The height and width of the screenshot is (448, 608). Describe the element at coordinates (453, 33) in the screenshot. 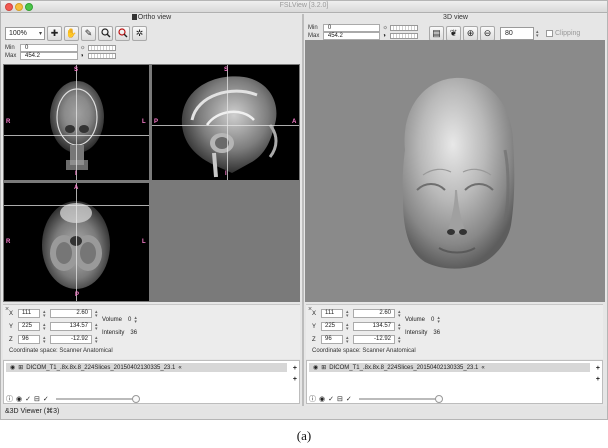

I see `render-mode-button: ❦` at that location.